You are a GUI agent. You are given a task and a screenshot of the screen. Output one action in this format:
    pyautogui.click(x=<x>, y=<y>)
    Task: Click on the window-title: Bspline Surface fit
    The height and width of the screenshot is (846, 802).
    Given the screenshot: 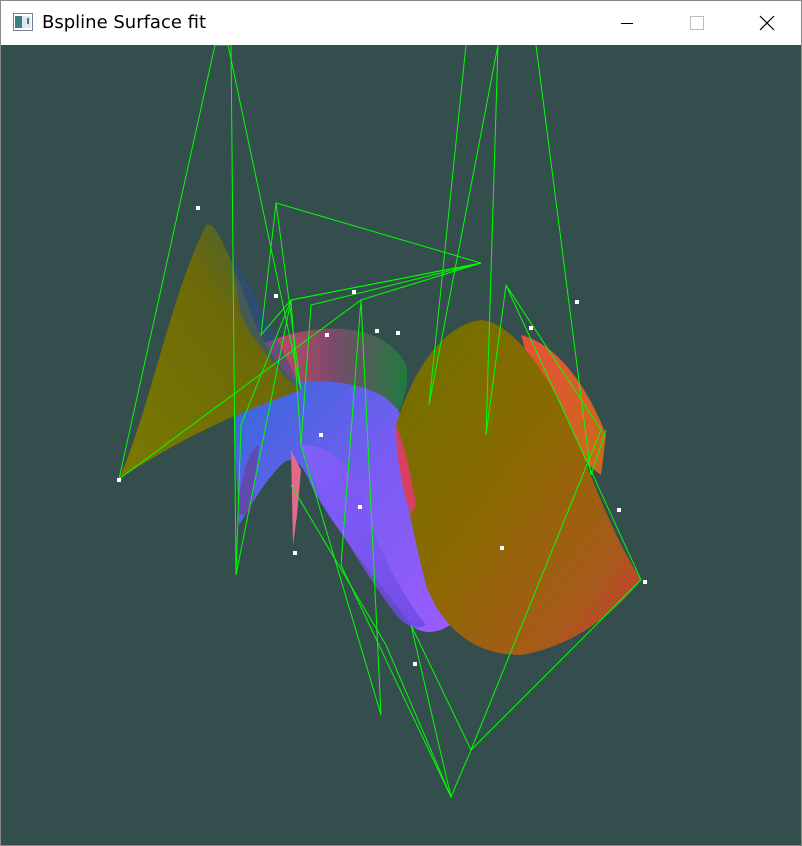 What is the action you would take?
    pyautogui.click(x=124, y=22)
    